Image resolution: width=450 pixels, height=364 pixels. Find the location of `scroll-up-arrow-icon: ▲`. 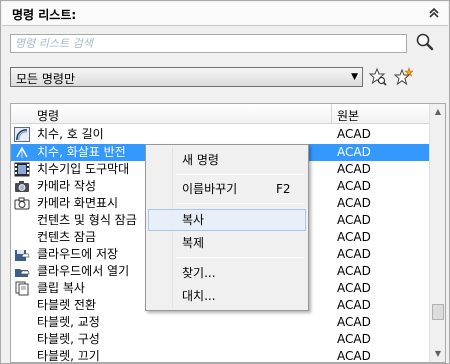

scroll-up-arrow-icon: ▲ is located at coordinates (437, 112).